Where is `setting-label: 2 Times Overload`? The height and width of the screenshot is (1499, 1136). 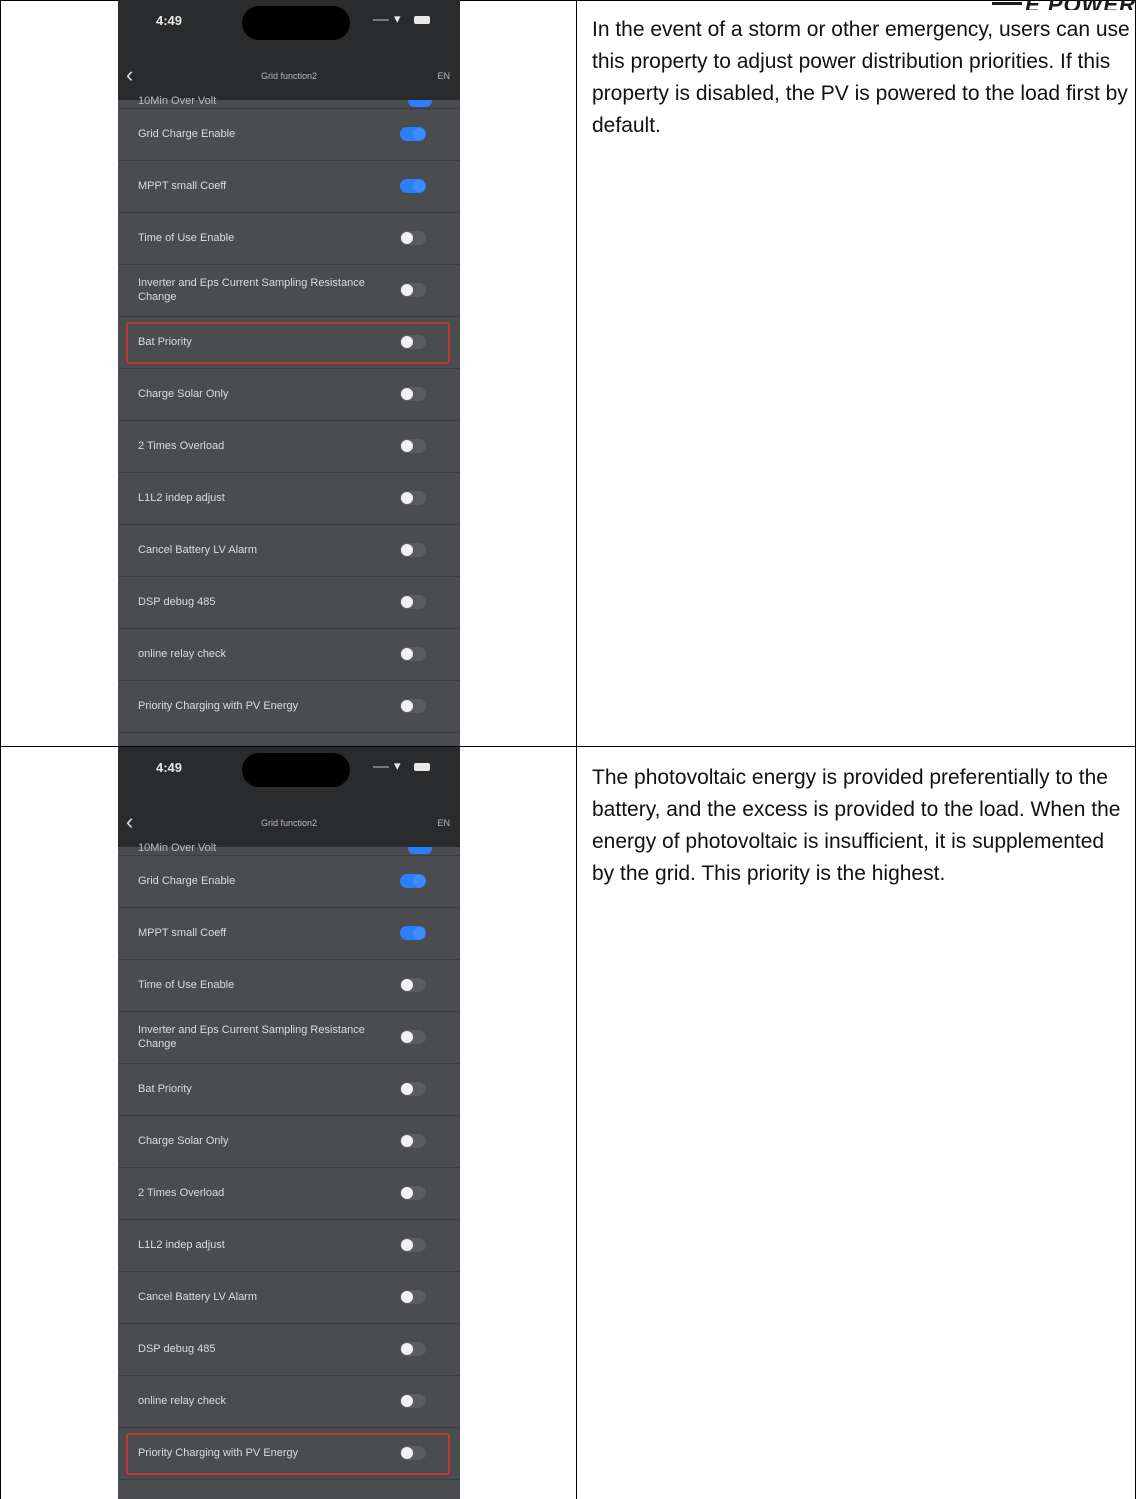 setting-label: 2 Times Overload is located at coordinates (181, 446).